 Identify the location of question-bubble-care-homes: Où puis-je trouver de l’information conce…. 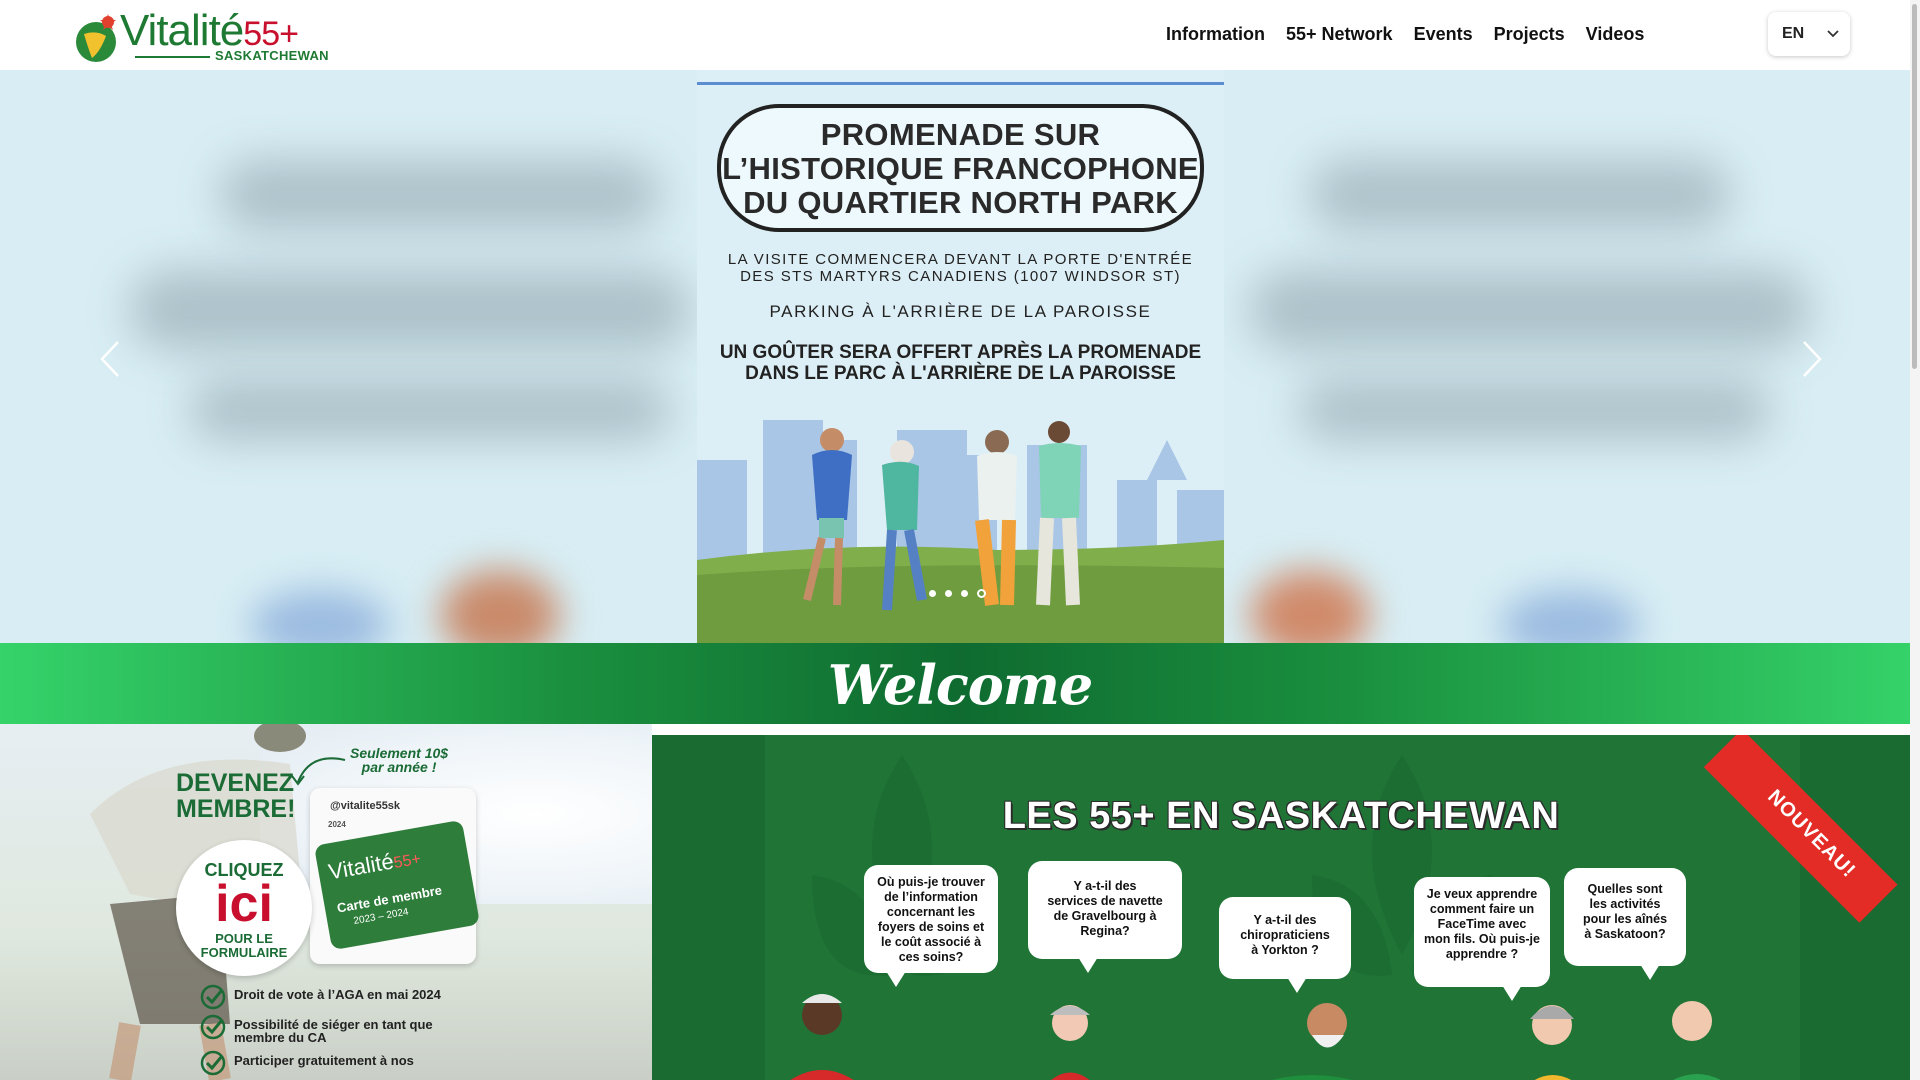
(931, 926).